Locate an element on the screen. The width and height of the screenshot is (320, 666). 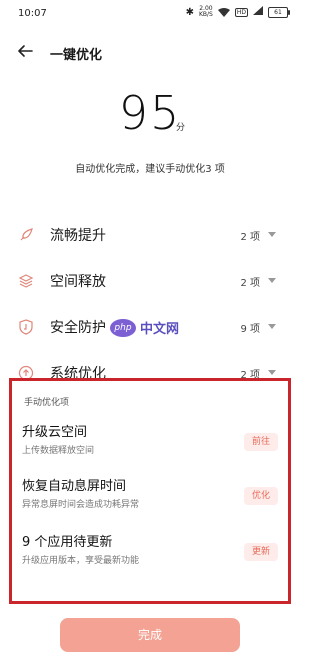
watermark-logo: php is located at coordinates (123, 327).